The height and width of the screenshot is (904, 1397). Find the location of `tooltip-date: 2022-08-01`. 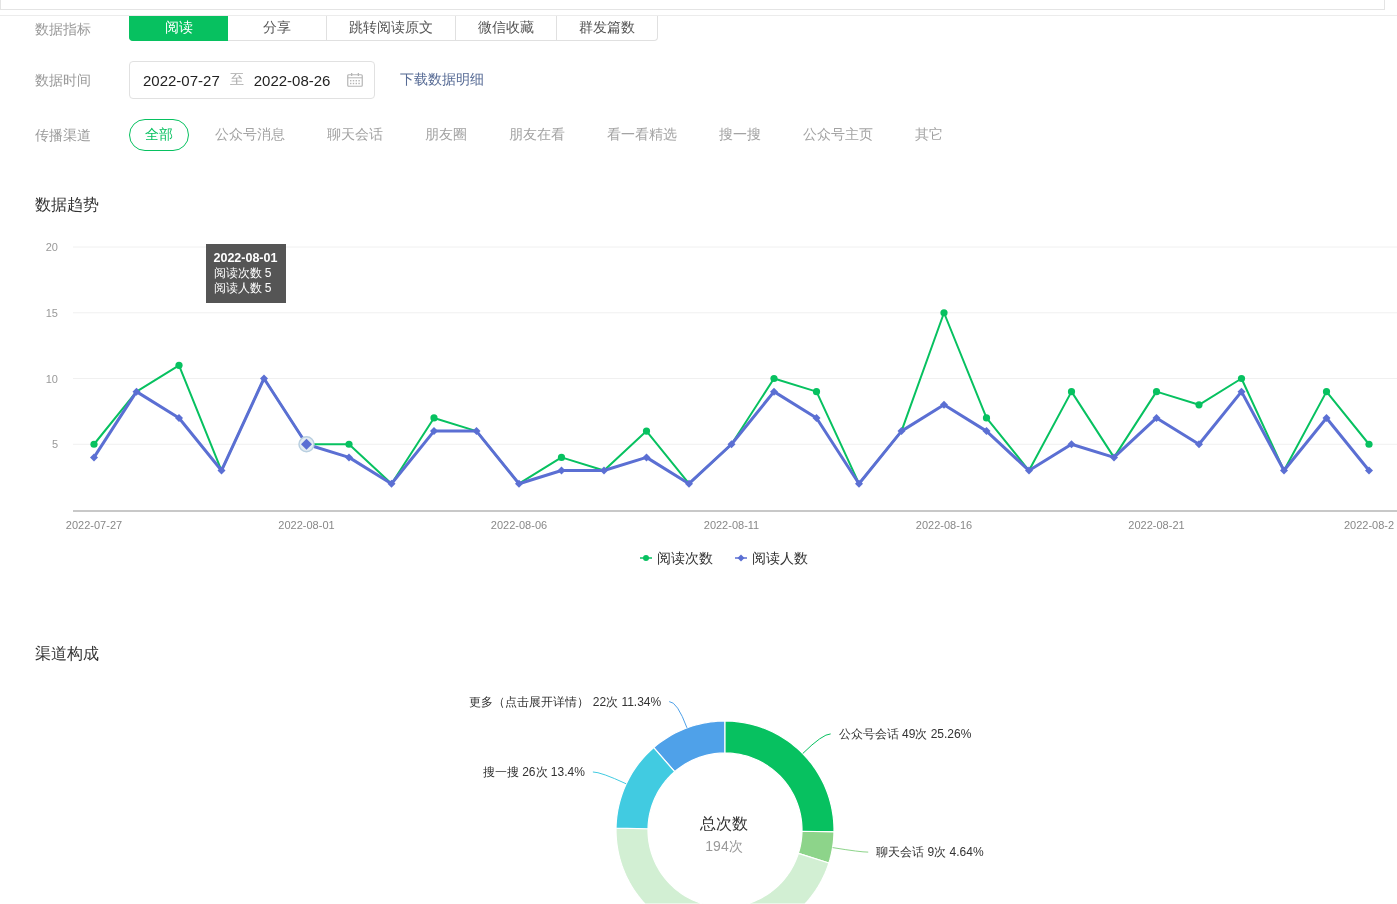

tooltip-date: 2022-08-01 is located at coordinates (245, 258).